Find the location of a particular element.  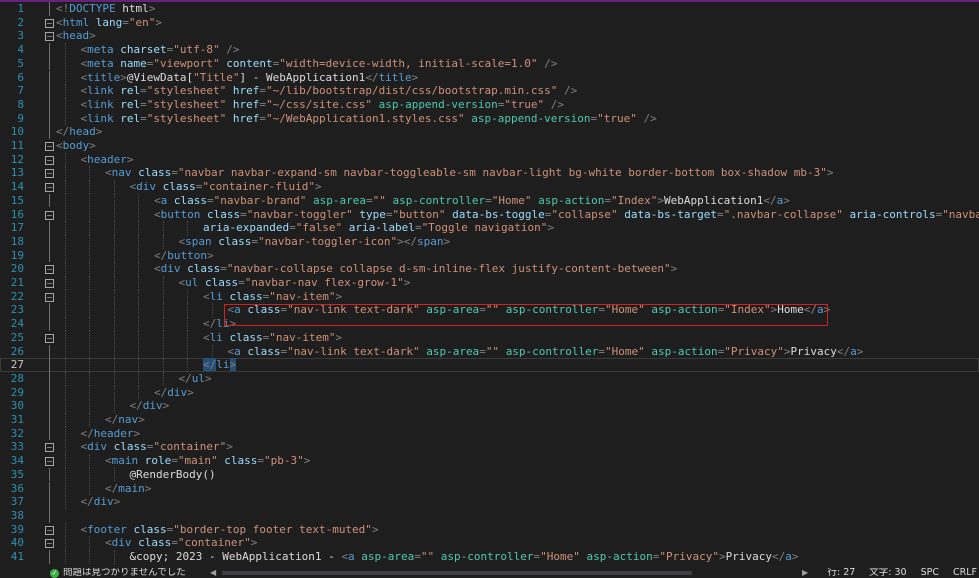

line-ending: CRLF is located at coordinates (965, 573).